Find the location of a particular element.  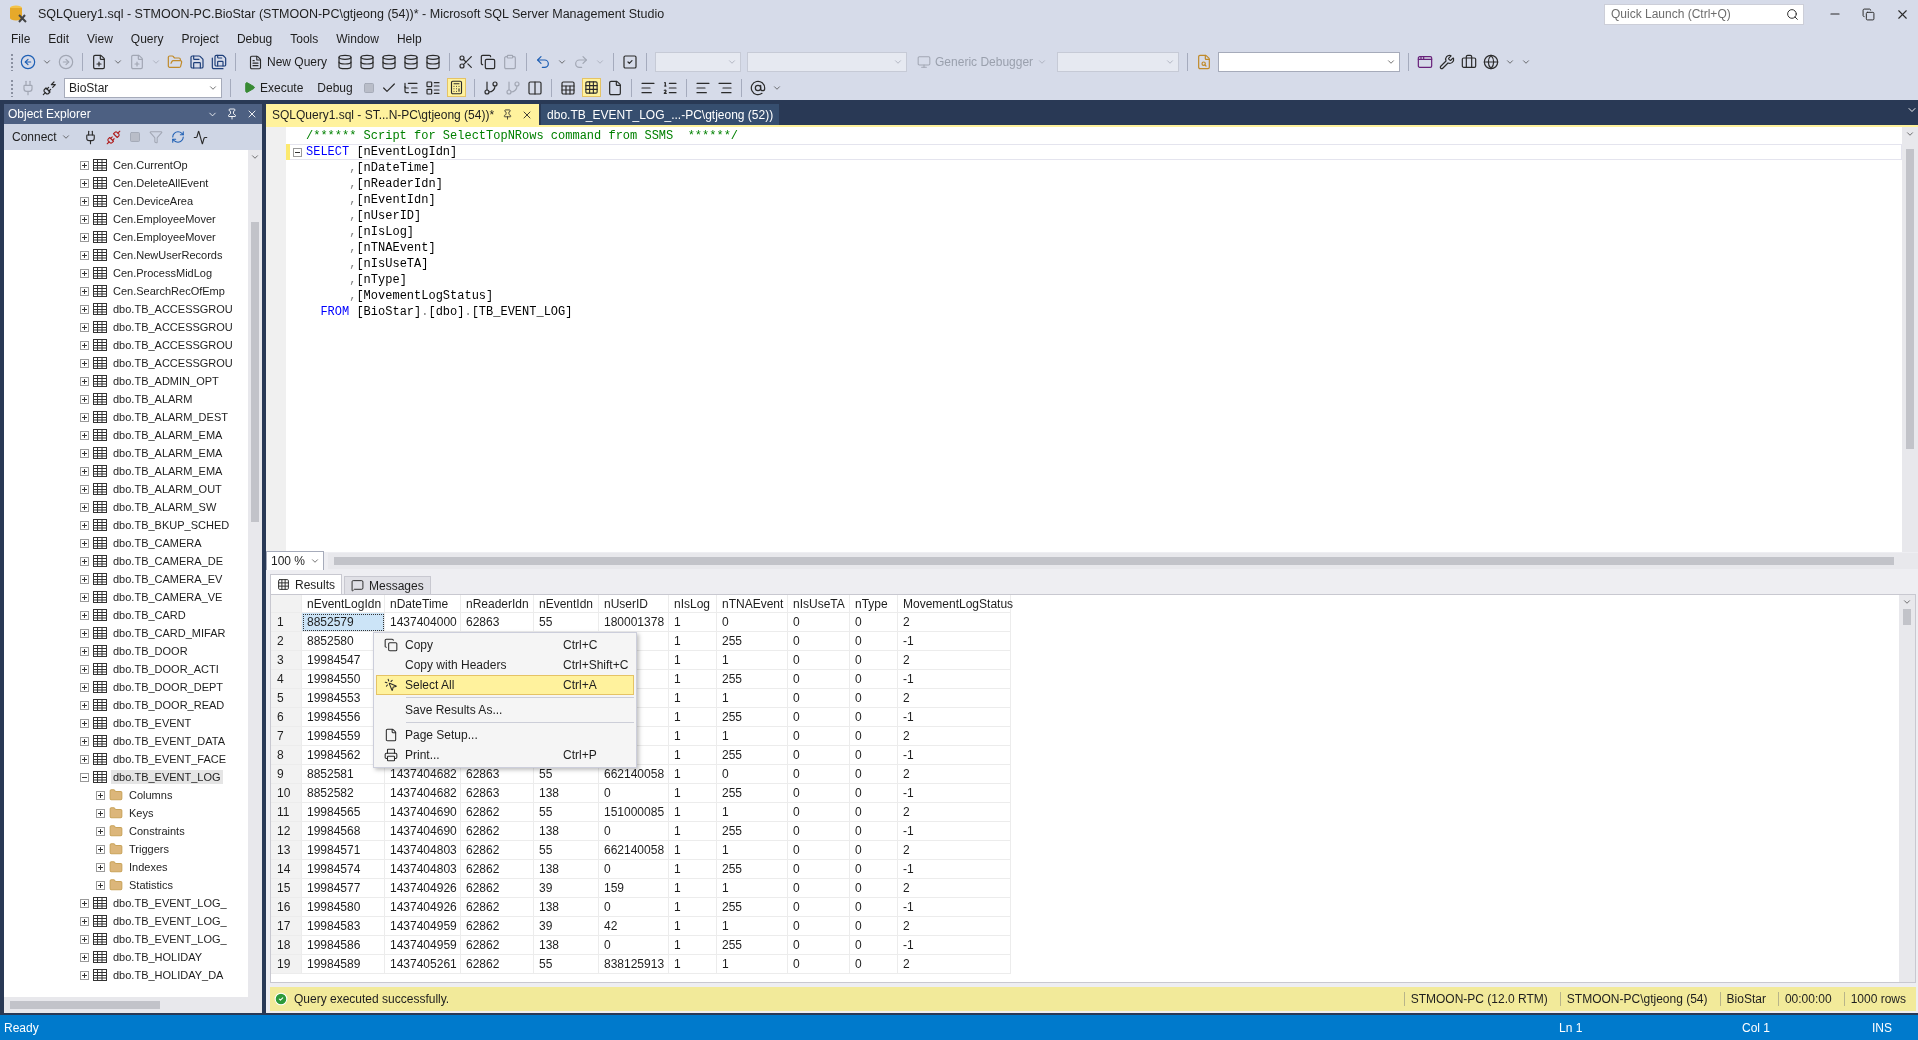

quick-launch-field: Quick Launch (Ctrl+Q) is located at coordinates (1704, 14).